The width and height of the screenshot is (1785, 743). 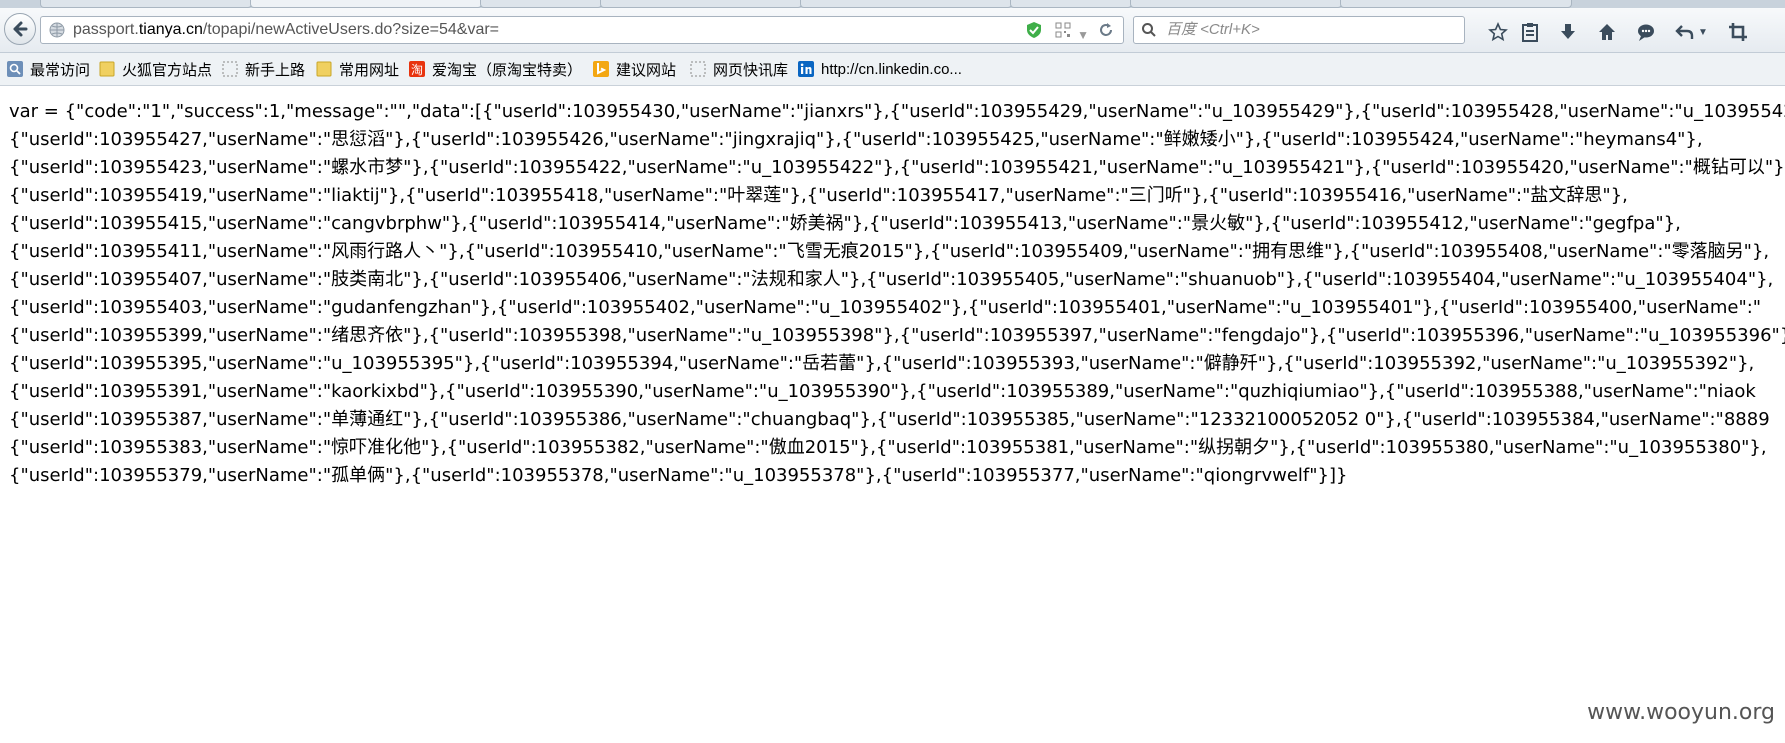 What do you see at coordinates (1299, 30) in the screenshot?
I see `search-box: 百度 <Ctrl+K>` at bounding box center [1299, 30].